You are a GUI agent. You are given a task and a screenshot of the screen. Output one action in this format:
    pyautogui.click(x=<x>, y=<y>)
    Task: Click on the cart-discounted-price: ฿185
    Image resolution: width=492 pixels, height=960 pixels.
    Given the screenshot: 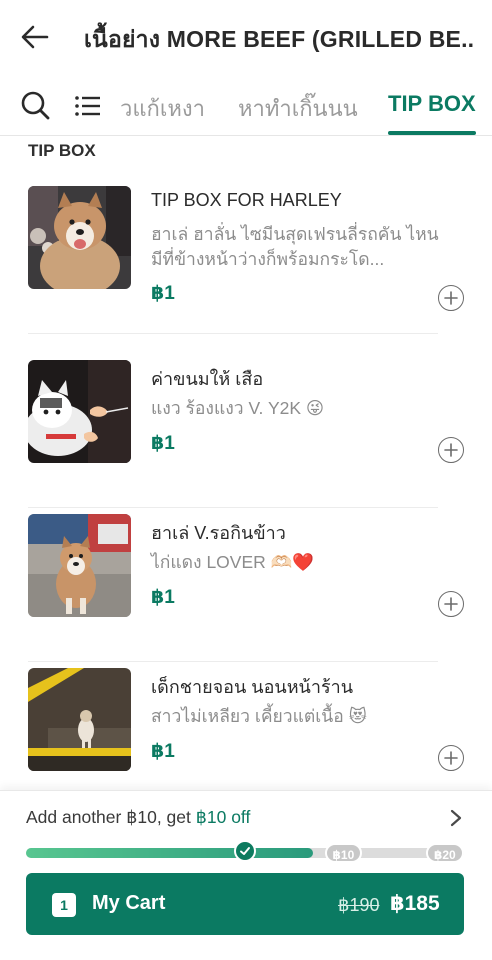 What is the action you would take?
    pyautogui.click(x=415, y=903)
    